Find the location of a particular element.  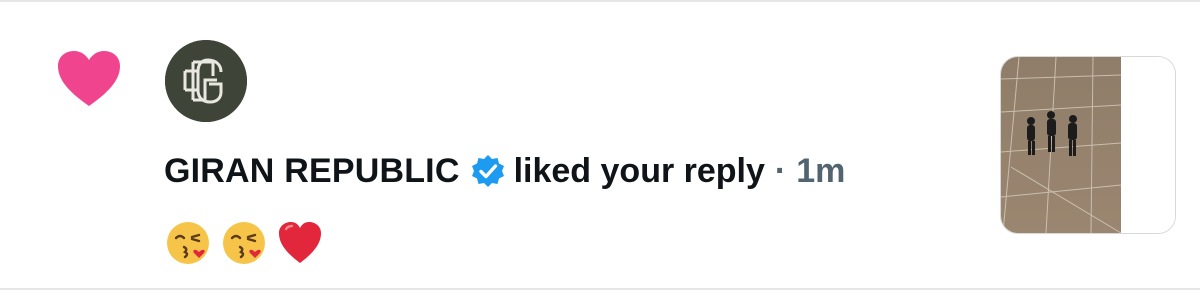

red-heart-icon is located at coordinates (300, 242).